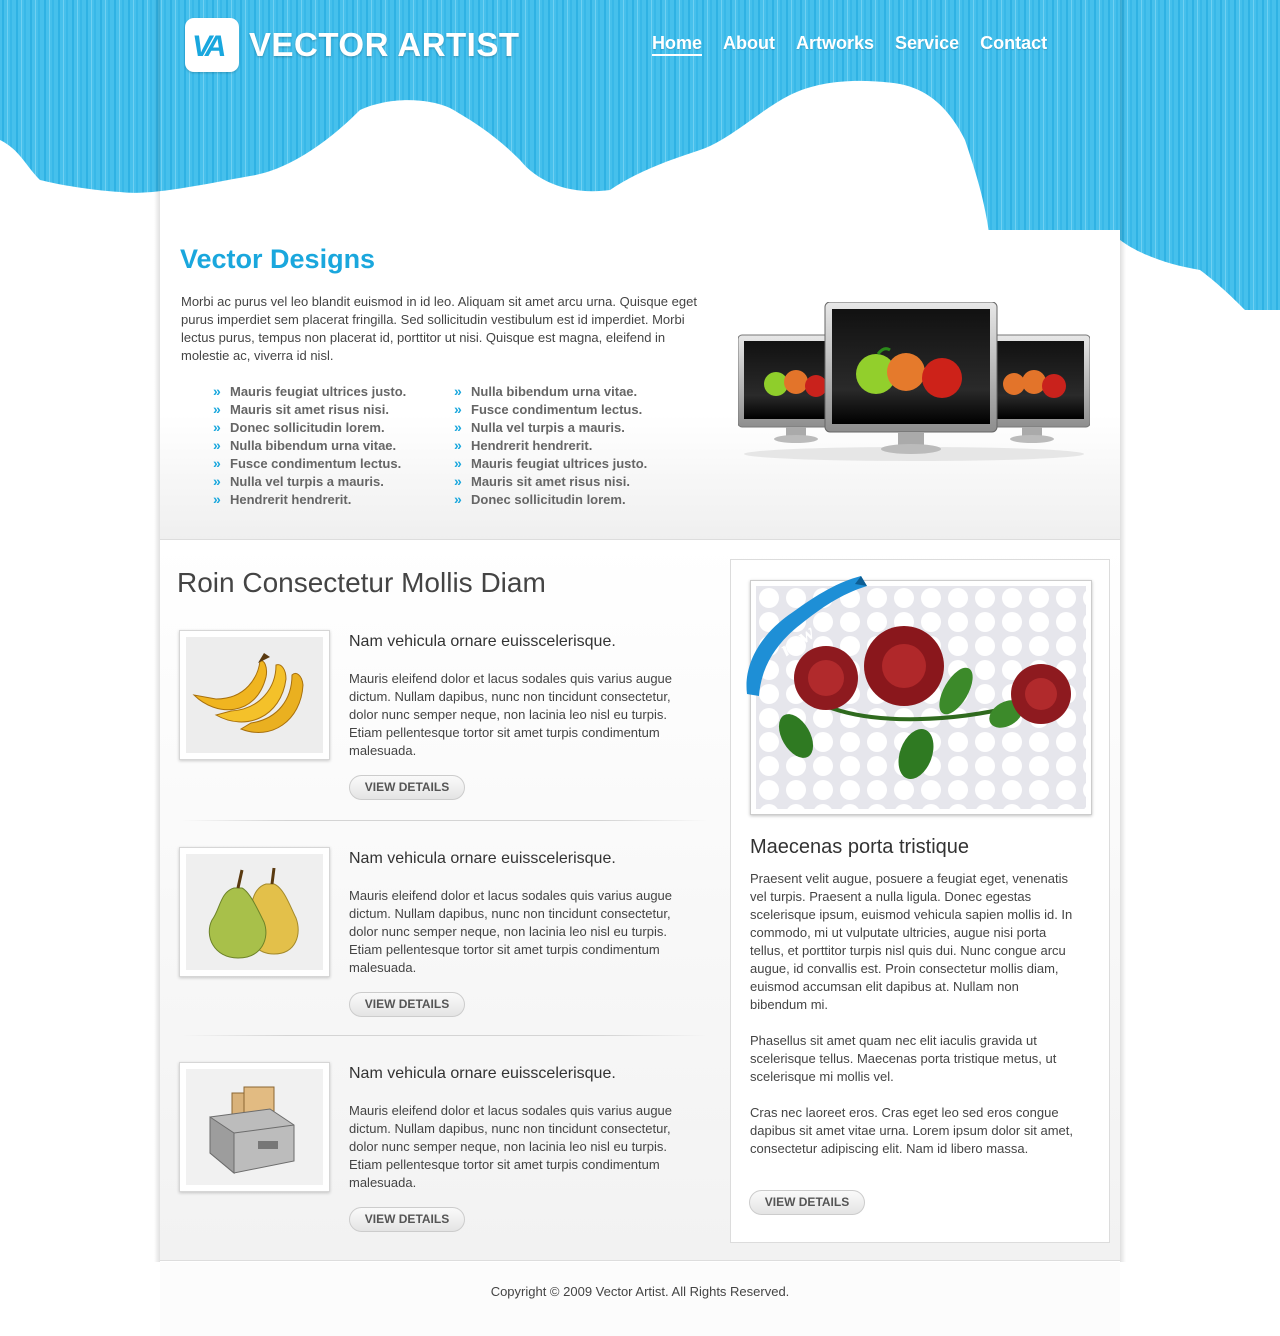 This screenshot has width=1280, height=1336. Describe the element at coordinates (860, 847) in the screenshot. I see `sidebar-title: Maecenas porta tristique` at that location.